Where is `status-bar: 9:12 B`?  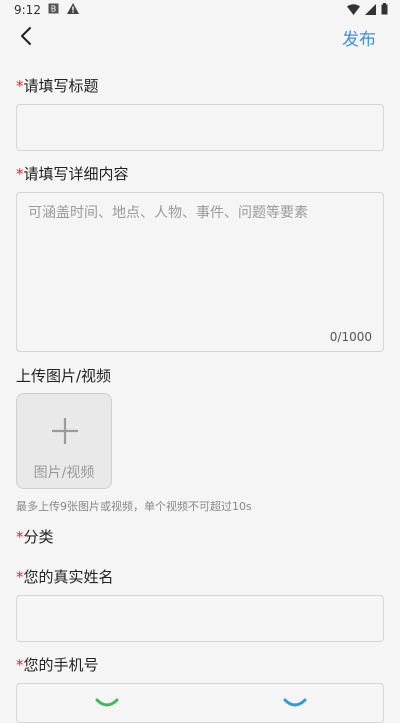 status-bar: 9:12 B is located at coordinates (200, 11).